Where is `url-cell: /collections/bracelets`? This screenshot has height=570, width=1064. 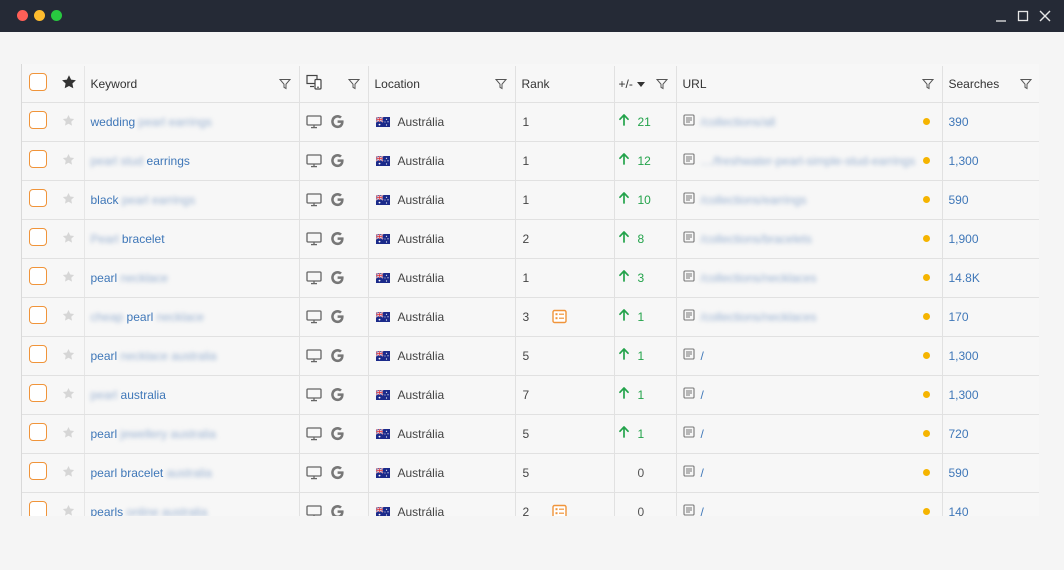
url-cell: /collections/bracelets is located at coordinates (809, 239).